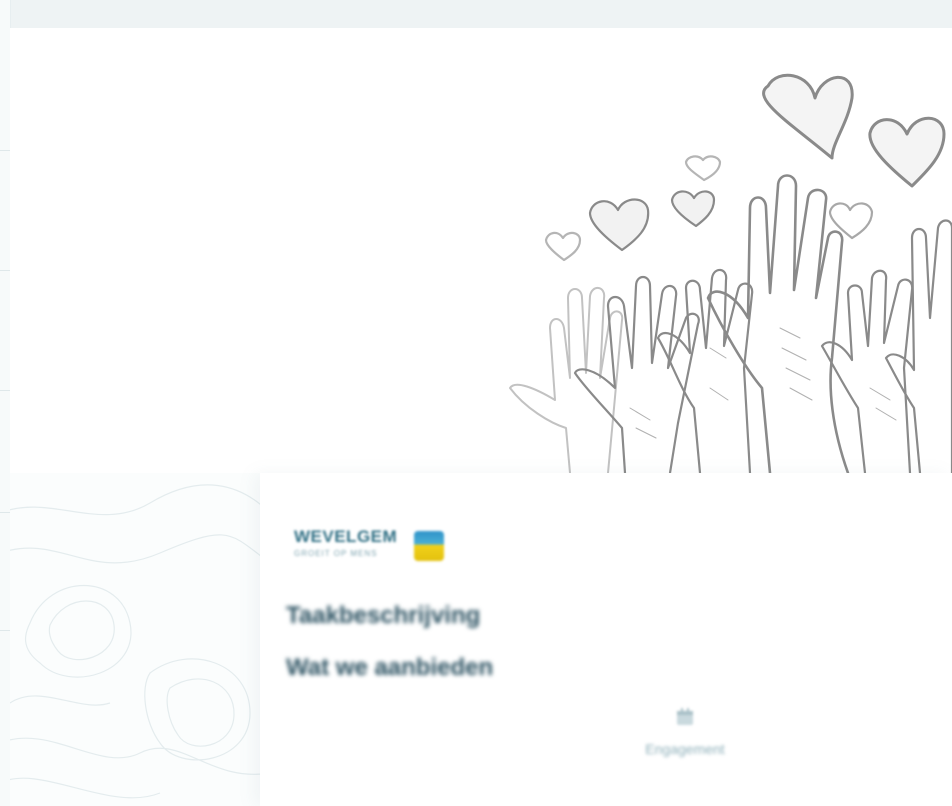  I want to click on topographic-pattern, so click(135, 639).